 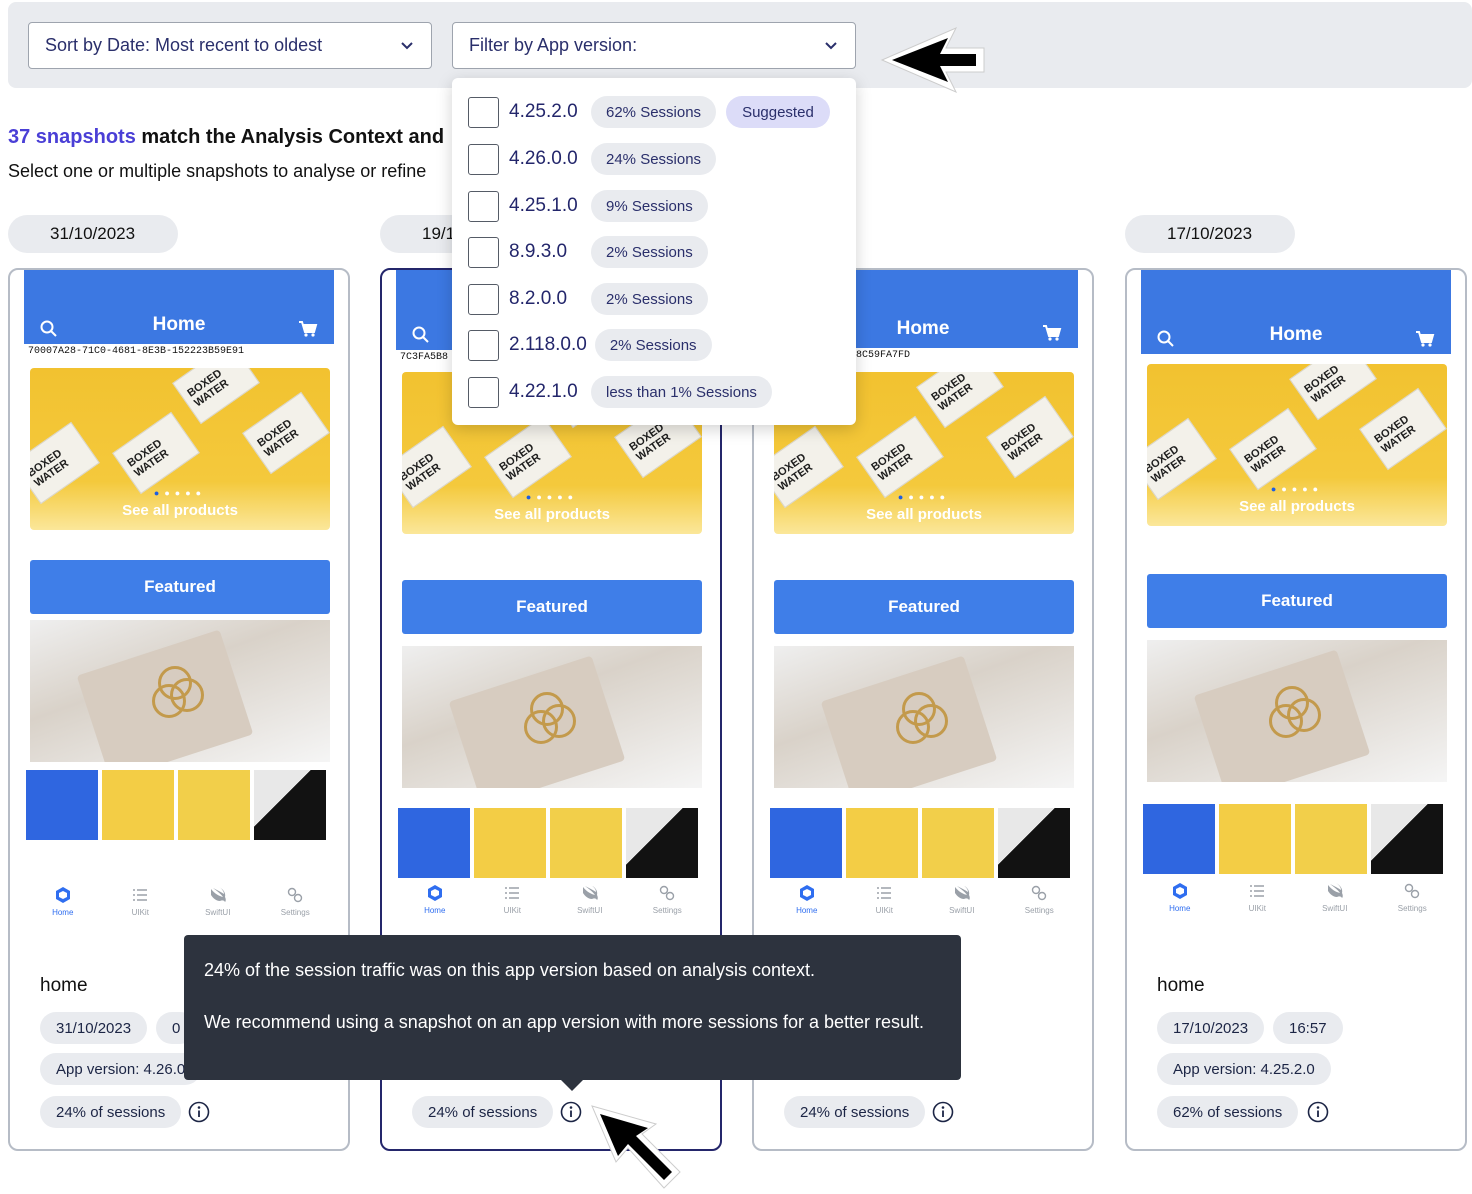 I want to click on option-sessions-badge: 24% Sessions, so click(x=654, y=159).